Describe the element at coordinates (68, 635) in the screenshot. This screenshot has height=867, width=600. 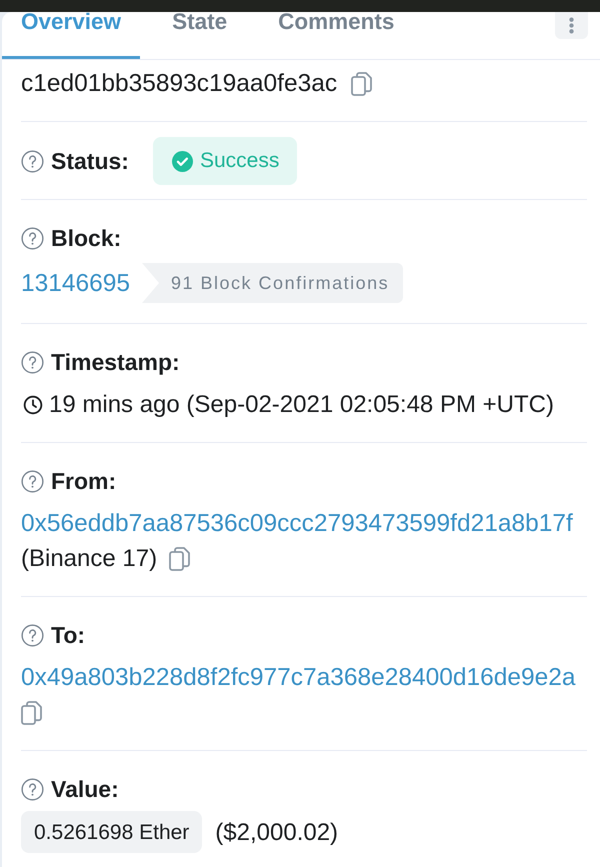
I see `field-label: To:` at that location.